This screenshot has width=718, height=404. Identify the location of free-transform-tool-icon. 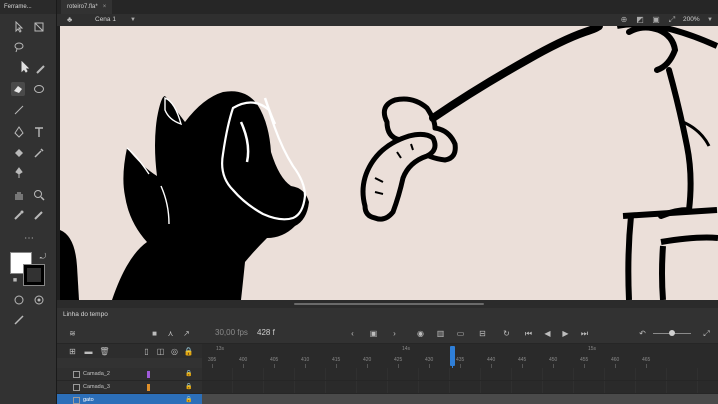
(39, 27).